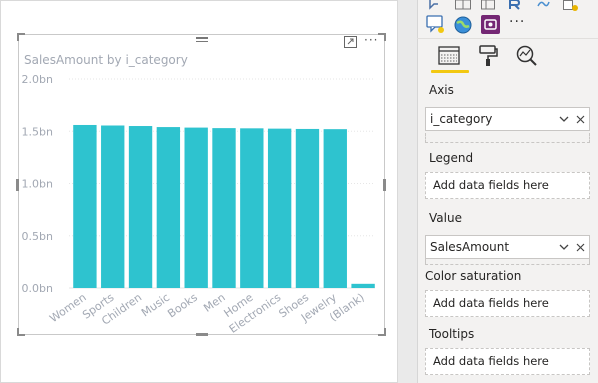  I want to click on analytics-magnifier-icon, so click(527, 56).